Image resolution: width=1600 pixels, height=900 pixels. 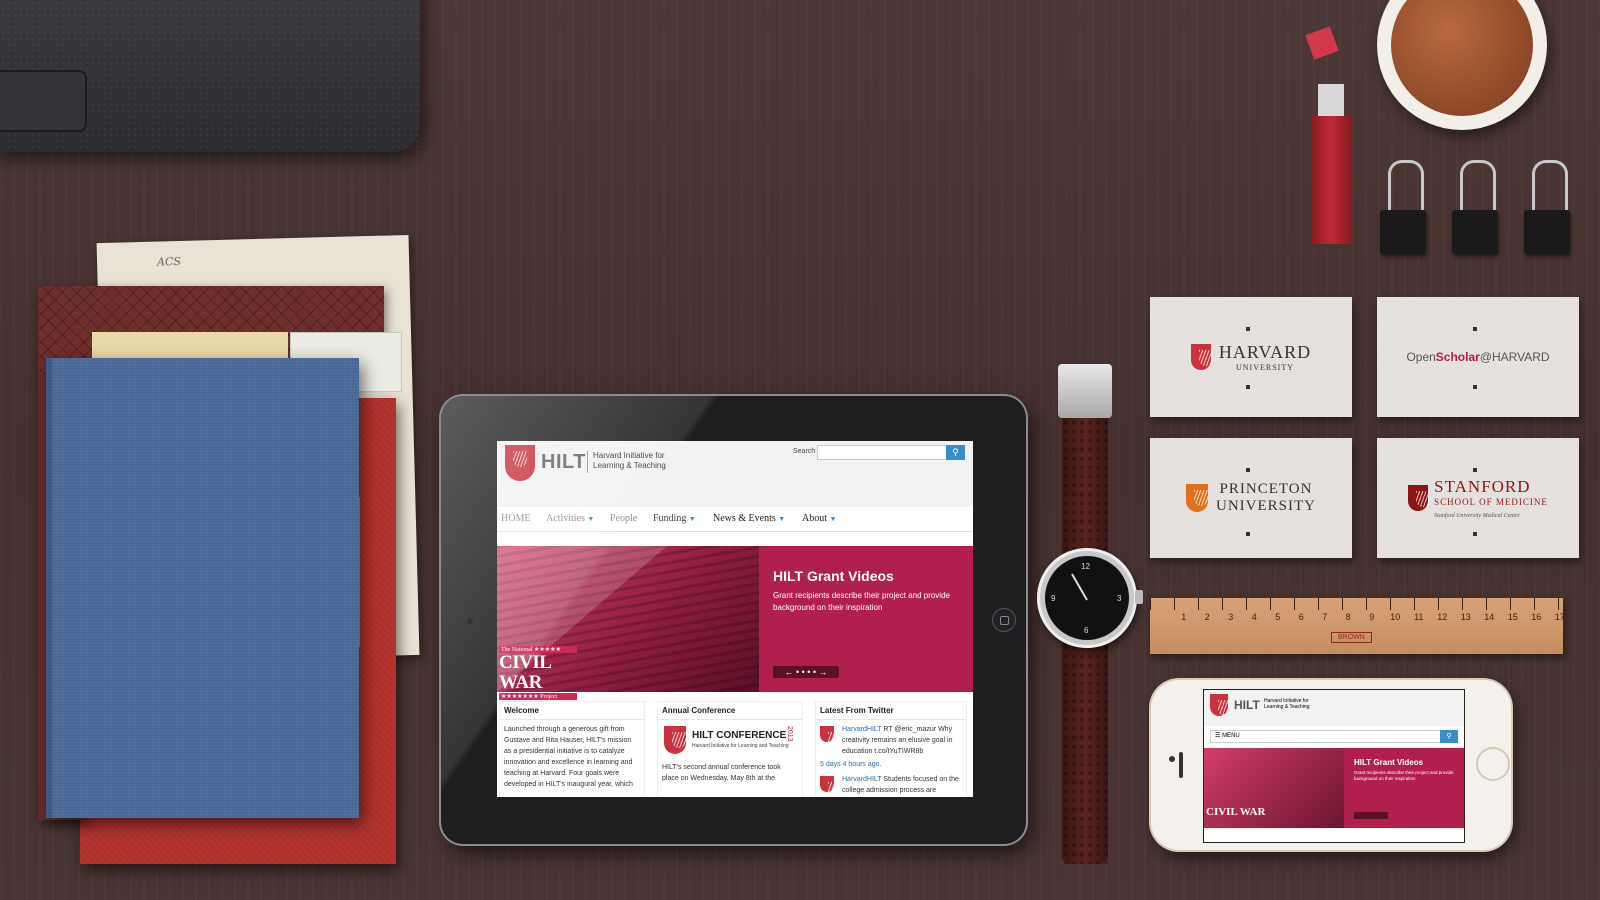 I want to click on card-content: Open Scholar @HARVARD, so click(x=1478, y=357).